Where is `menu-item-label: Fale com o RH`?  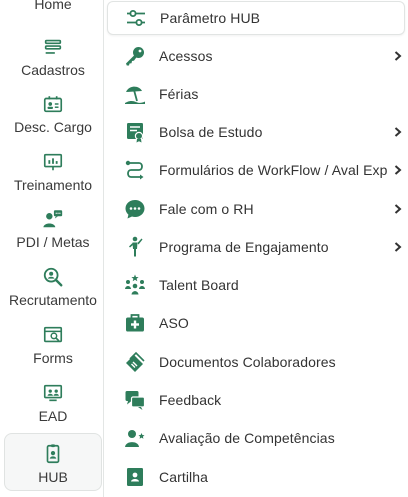
menu-item-label: Fale com o RH is located at coordinates (206, 209).